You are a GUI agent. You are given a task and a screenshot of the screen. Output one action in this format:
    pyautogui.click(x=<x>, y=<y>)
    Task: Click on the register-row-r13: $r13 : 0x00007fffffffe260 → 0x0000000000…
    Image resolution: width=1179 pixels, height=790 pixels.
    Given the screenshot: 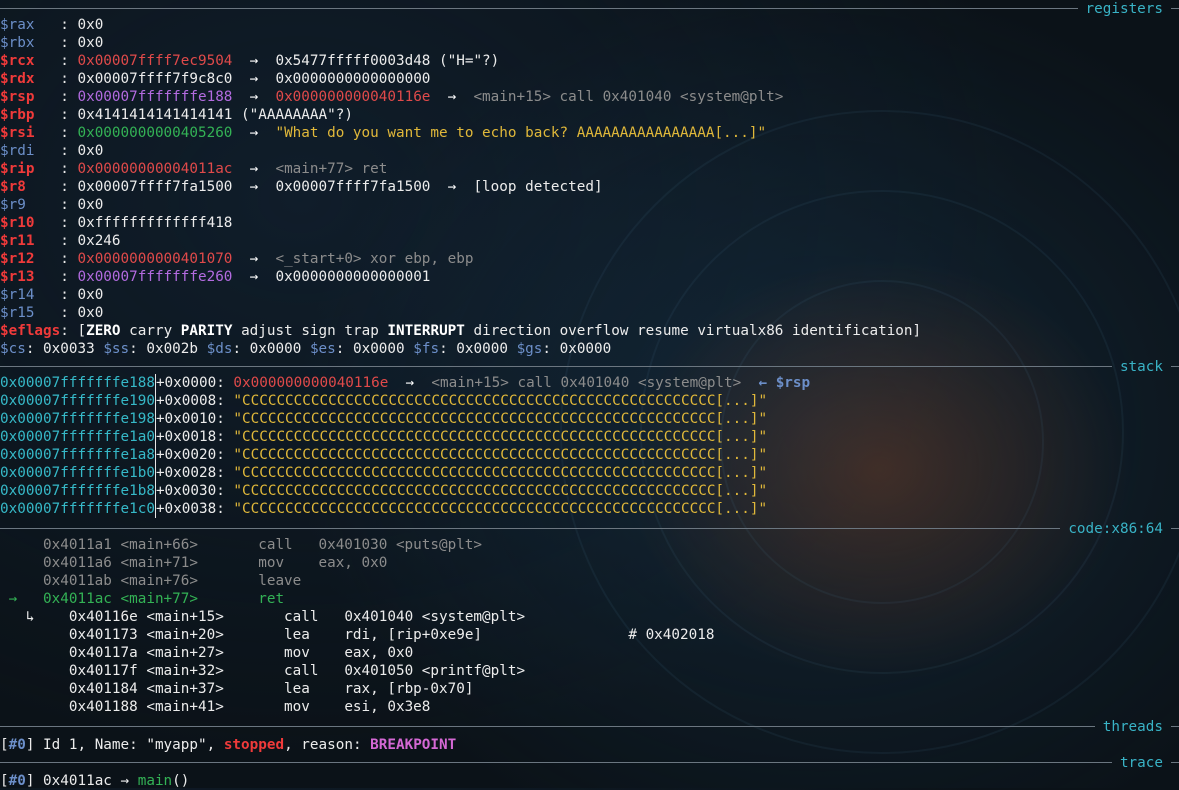 What is the action you would take?
    pyautogui.click(x=215, y=277)
    